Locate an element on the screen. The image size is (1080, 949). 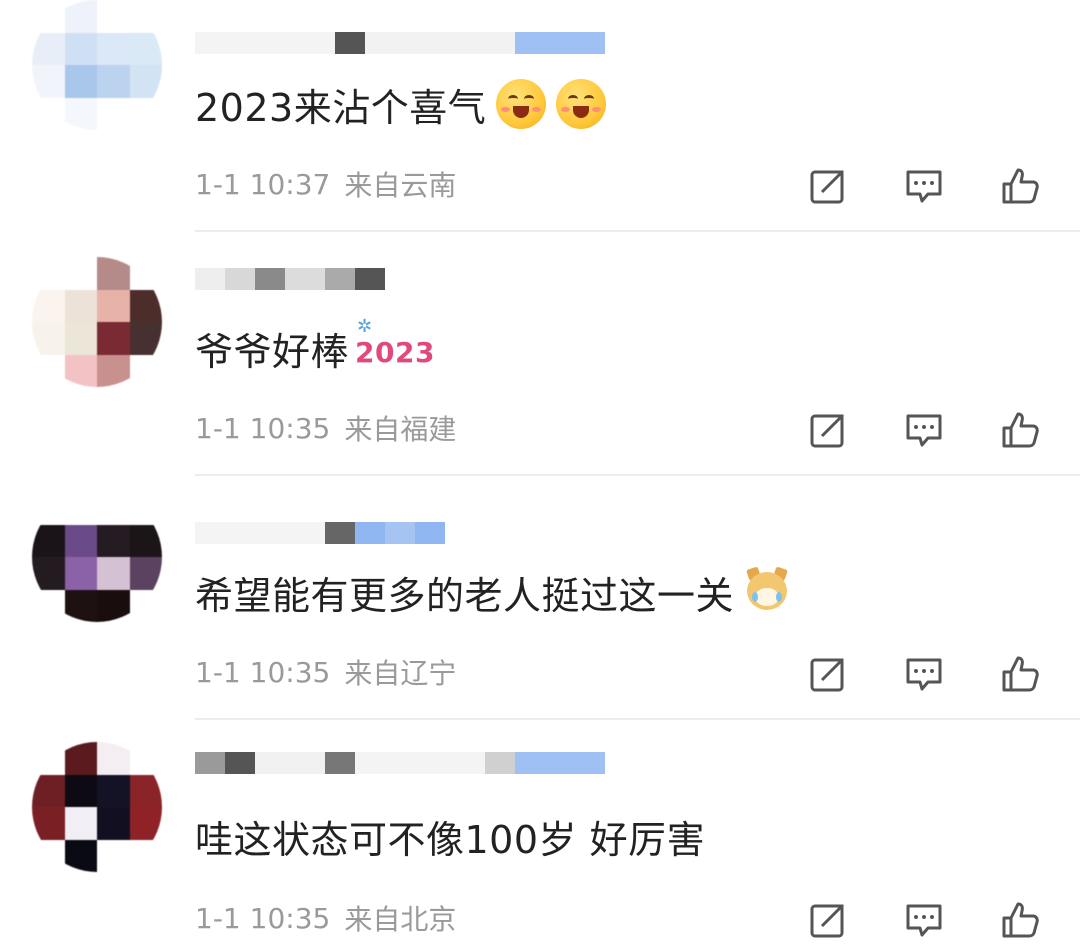
comment-text: 哇这状态可不像100岁 好厉害 is located at coordinates (450, 836).